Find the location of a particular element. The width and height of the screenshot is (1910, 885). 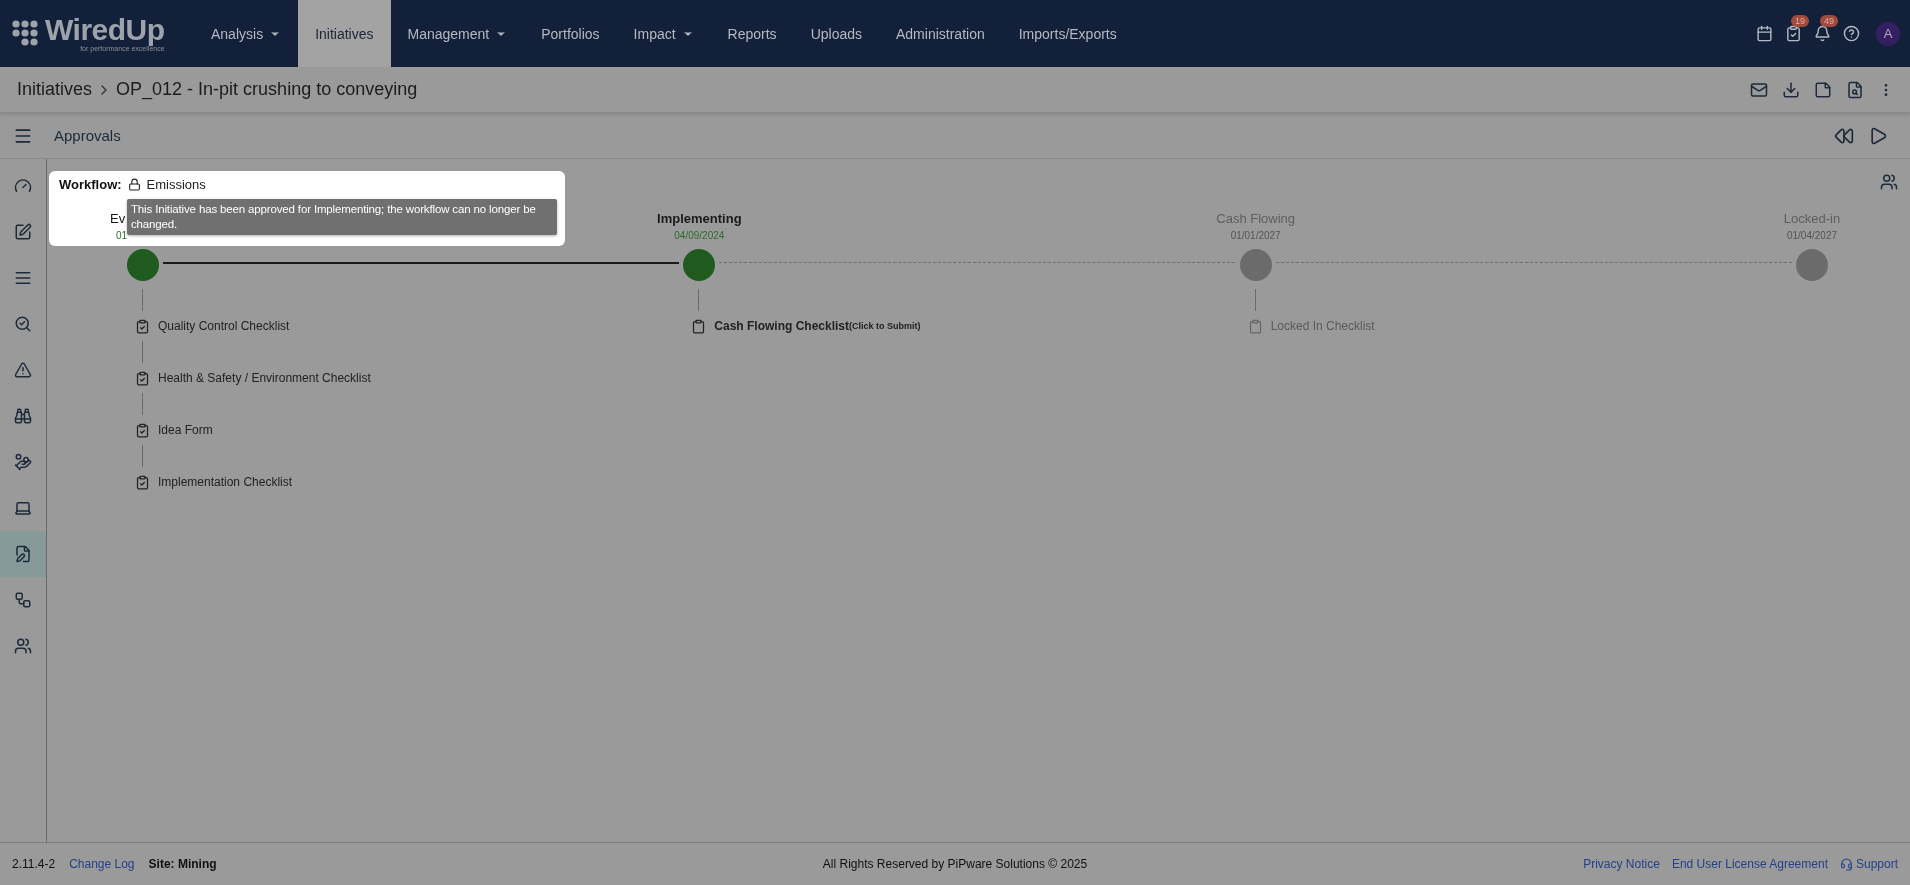

copyright-text: All Rights Reserved by PiPware Solutions © 2025 is located at coordinates (955, 864).